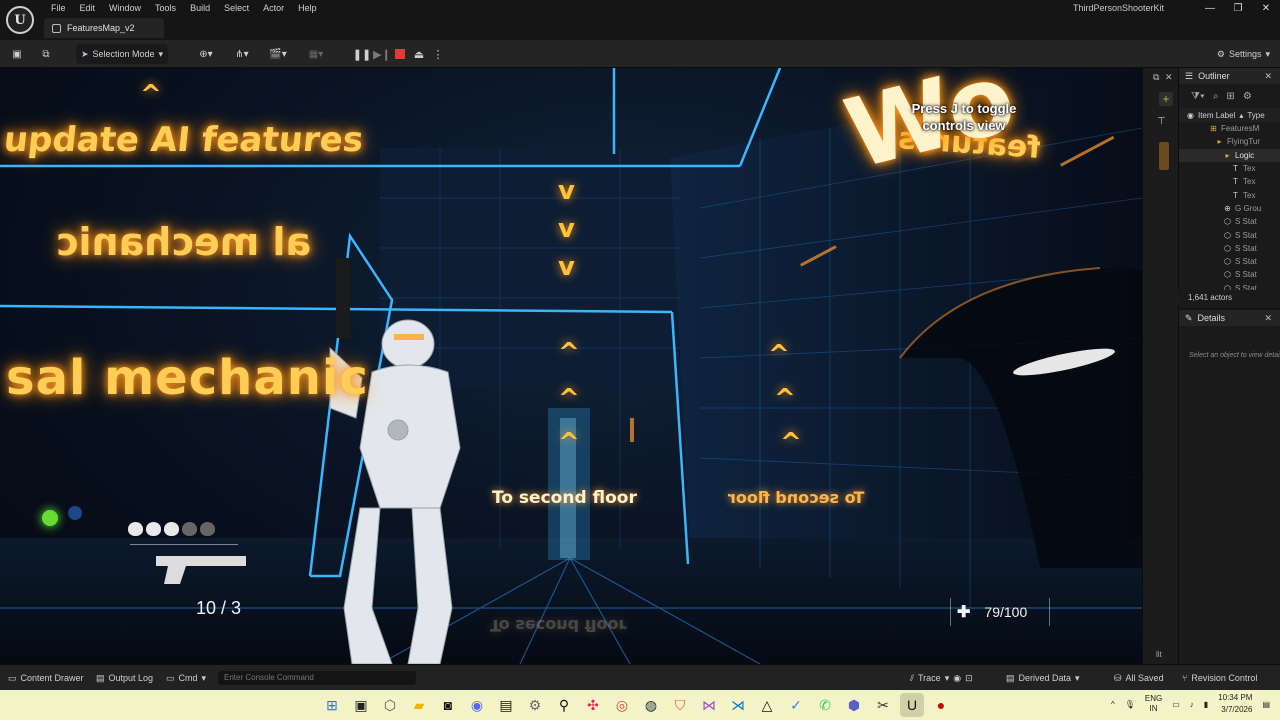 The width and height of the screenshot is (1280, 720). I want to click on output-log-button: ▤ Output Log, so click(124, 678).